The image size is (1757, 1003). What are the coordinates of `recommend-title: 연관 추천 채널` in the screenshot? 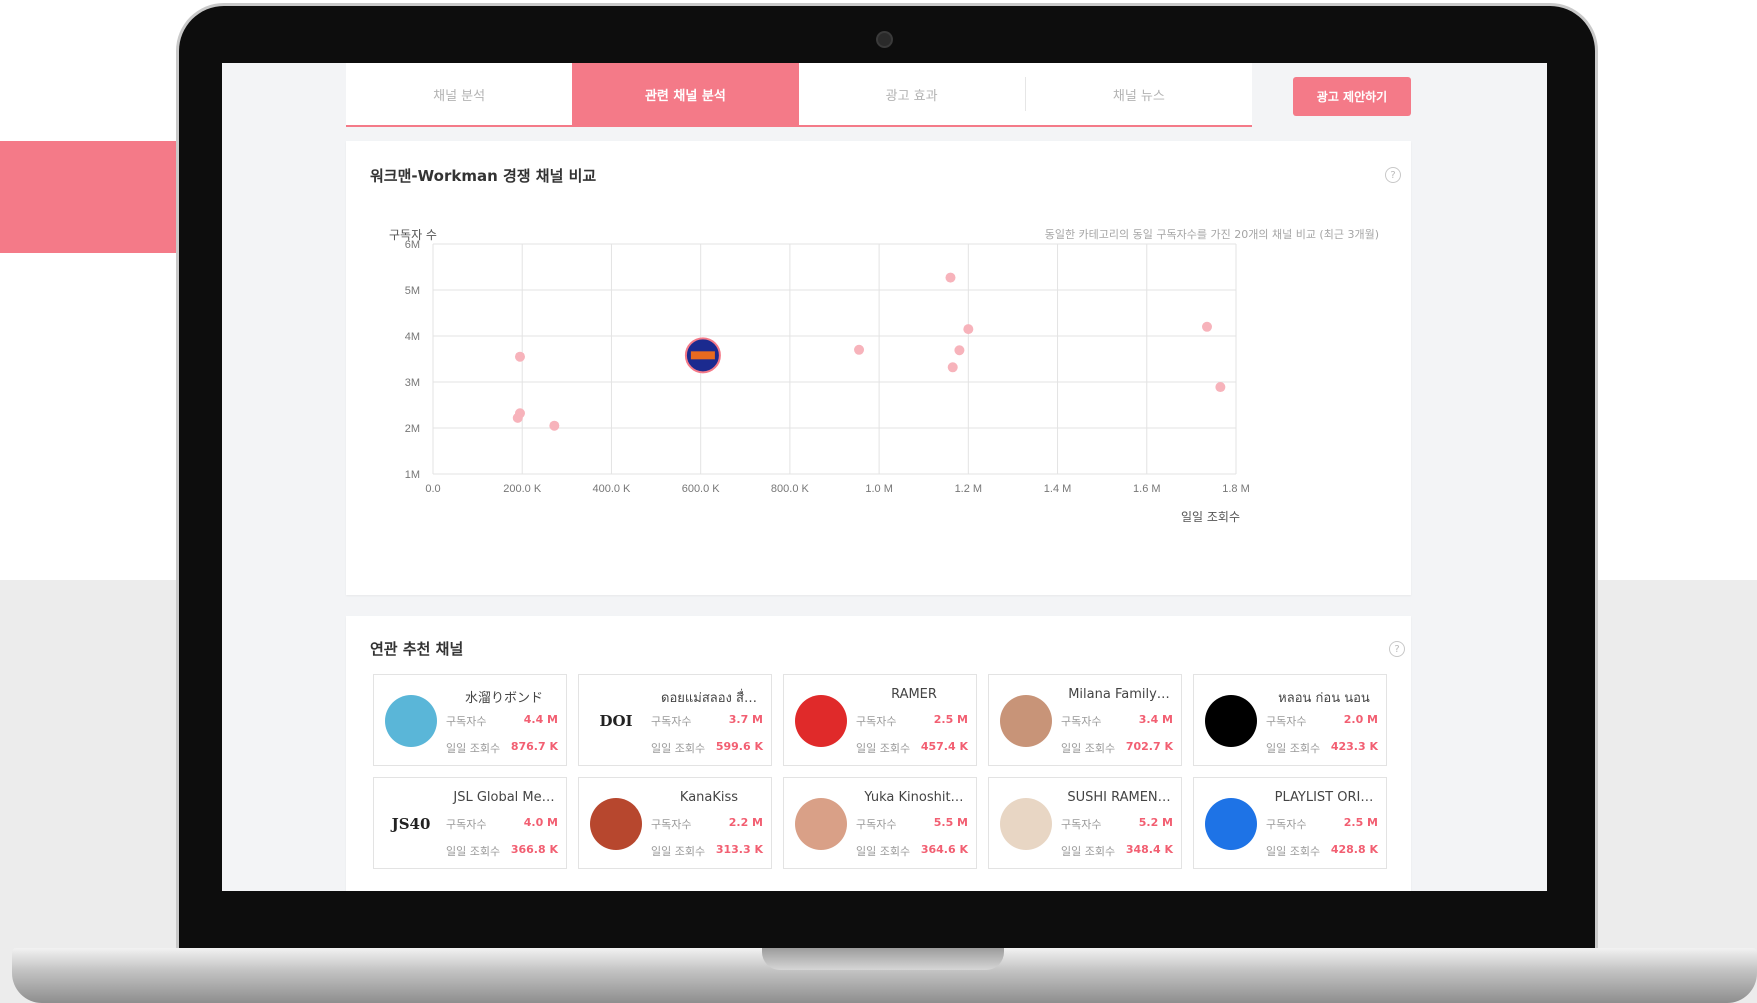 It's located at (417, 649).